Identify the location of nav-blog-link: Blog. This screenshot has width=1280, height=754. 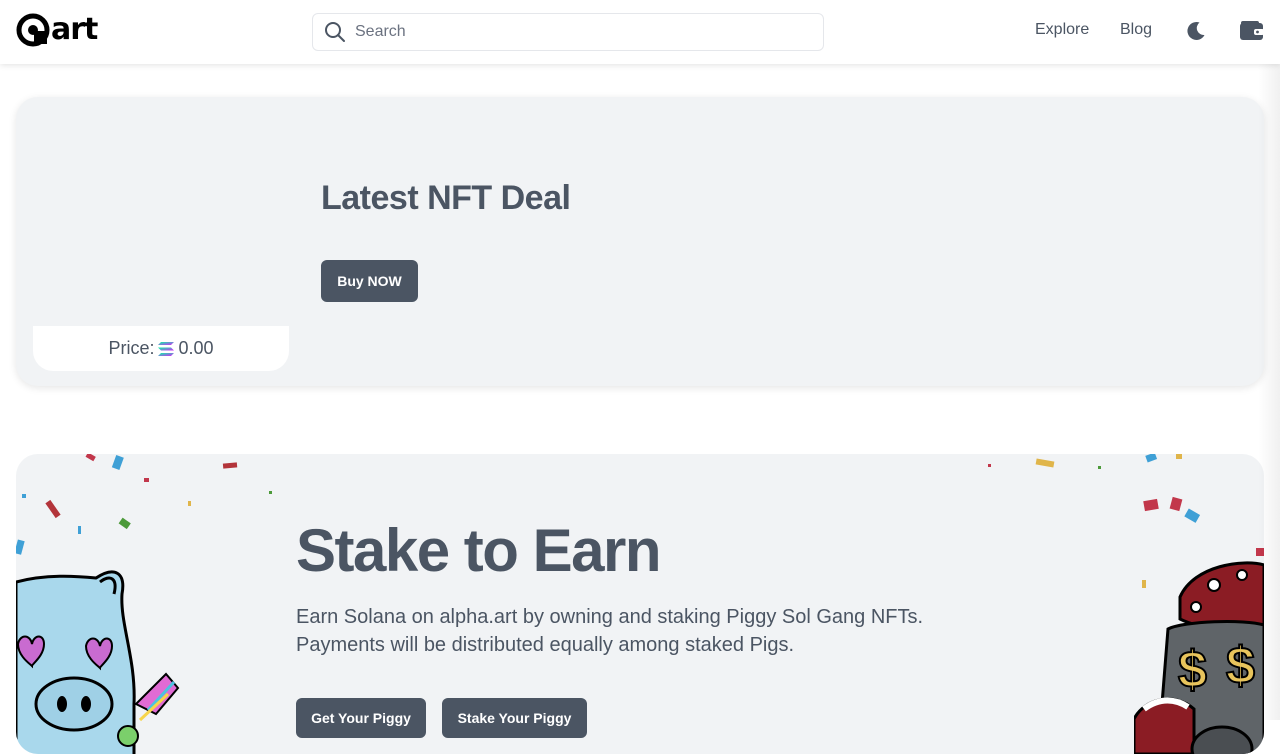
(1136, 30).